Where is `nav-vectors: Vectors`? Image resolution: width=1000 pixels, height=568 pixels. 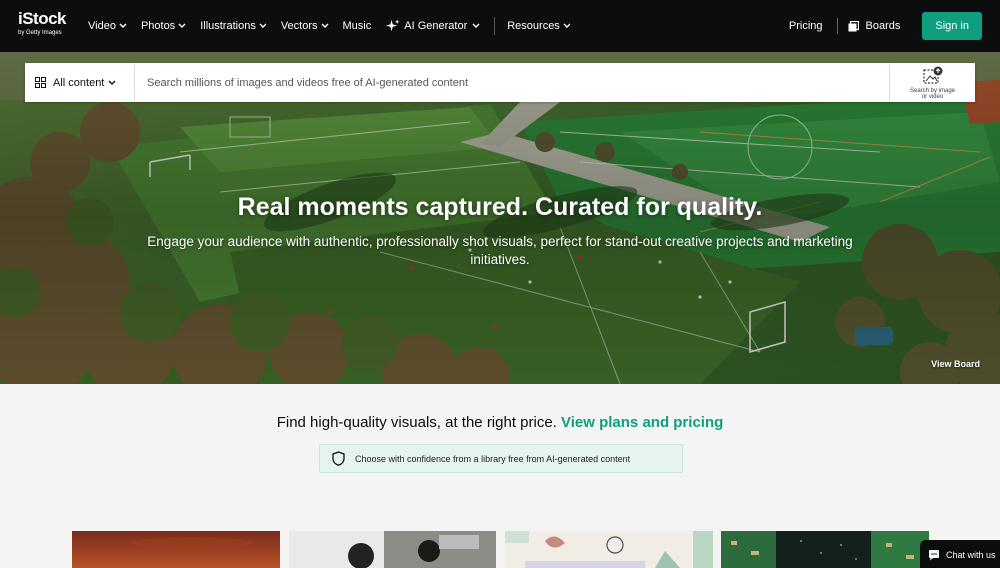
nav-vectors: Vectors is located at coordinates (305, 26).